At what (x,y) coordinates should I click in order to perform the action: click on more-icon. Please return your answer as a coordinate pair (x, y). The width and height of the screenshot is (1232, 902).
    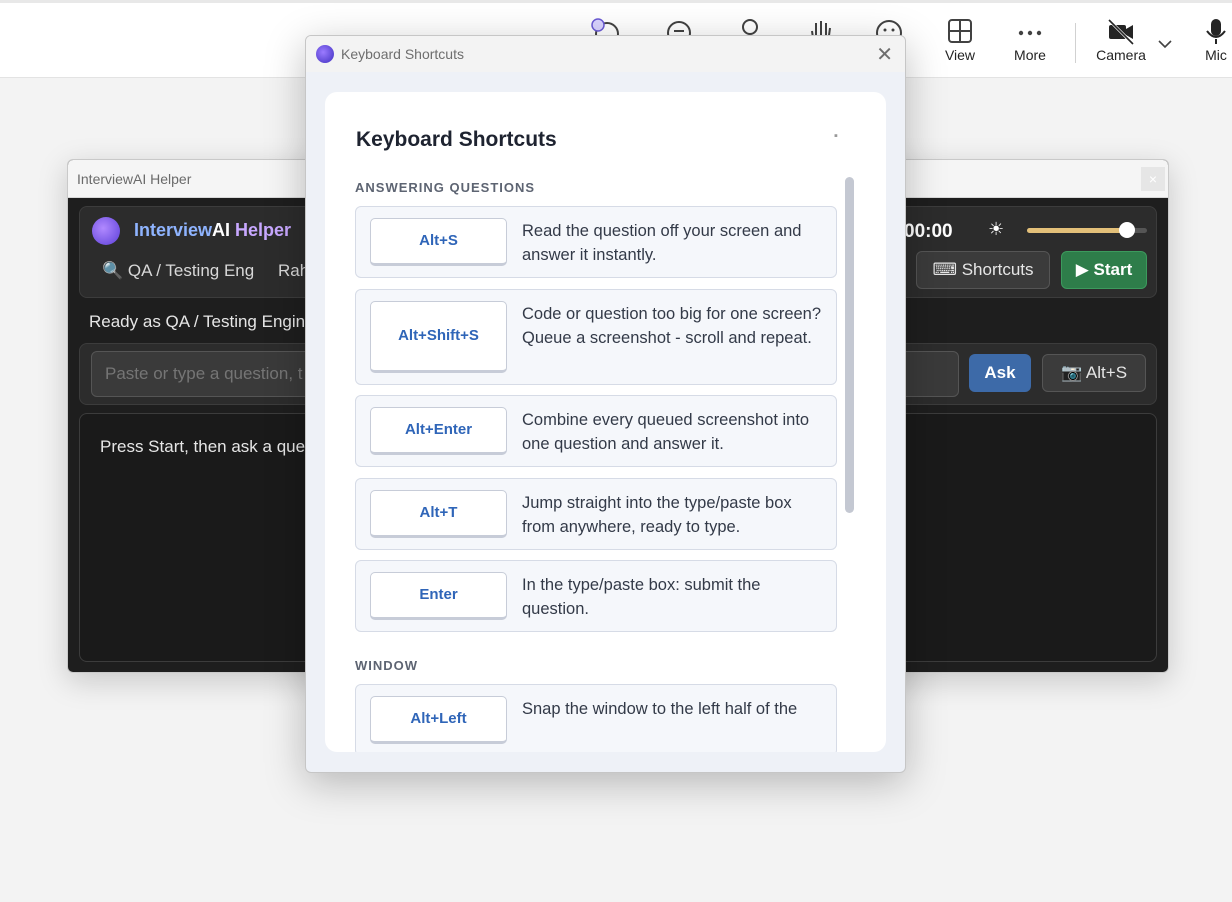
    Looking at the image, I should click on (1030, 33).